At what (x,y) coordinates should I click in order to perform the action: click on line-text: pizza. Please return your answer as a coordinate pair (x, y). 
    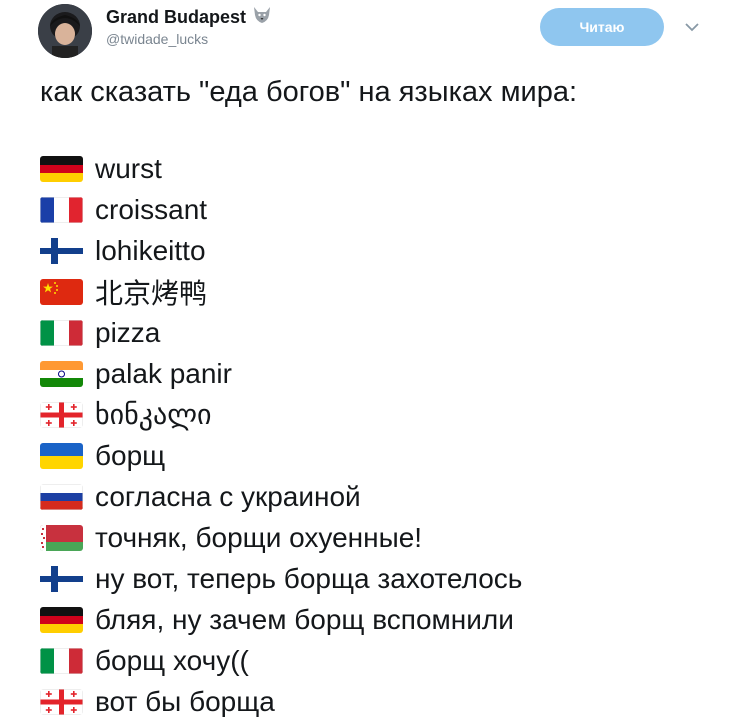
    Looking at the image, I should click on (128, 332).